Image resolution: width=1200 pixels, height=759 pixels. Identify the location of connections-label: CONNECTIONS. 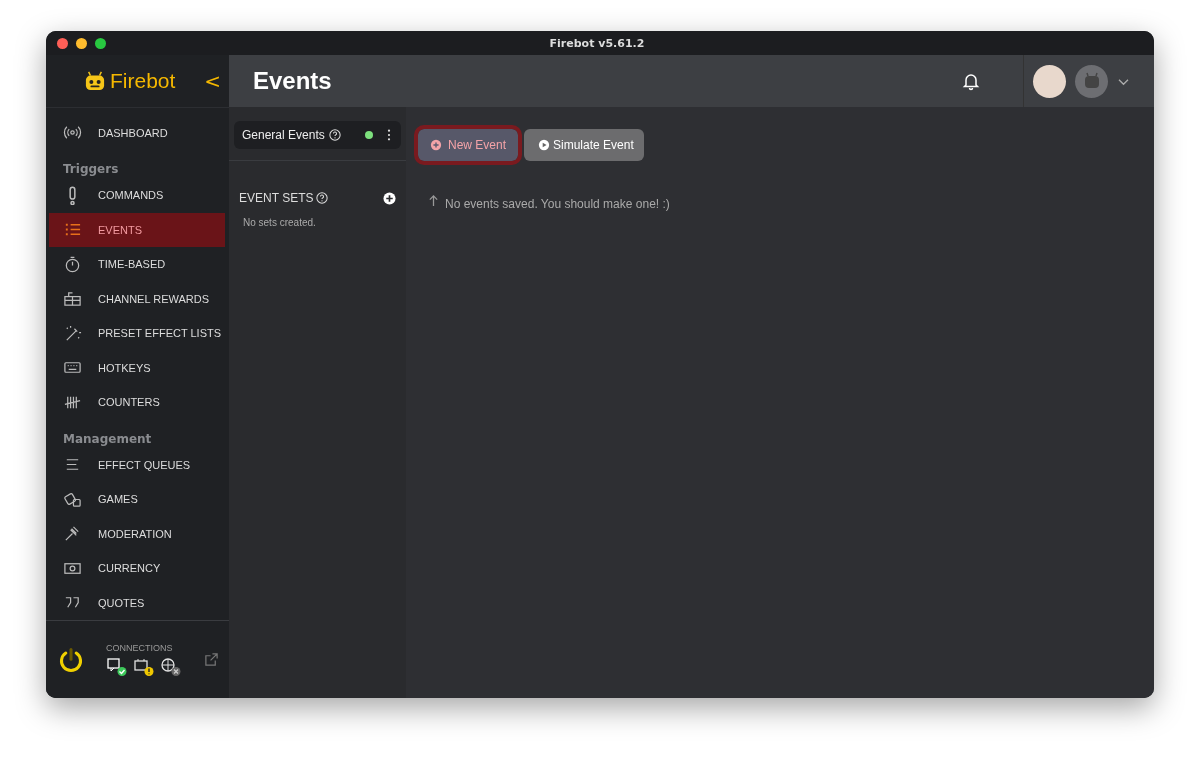
(140, 647).